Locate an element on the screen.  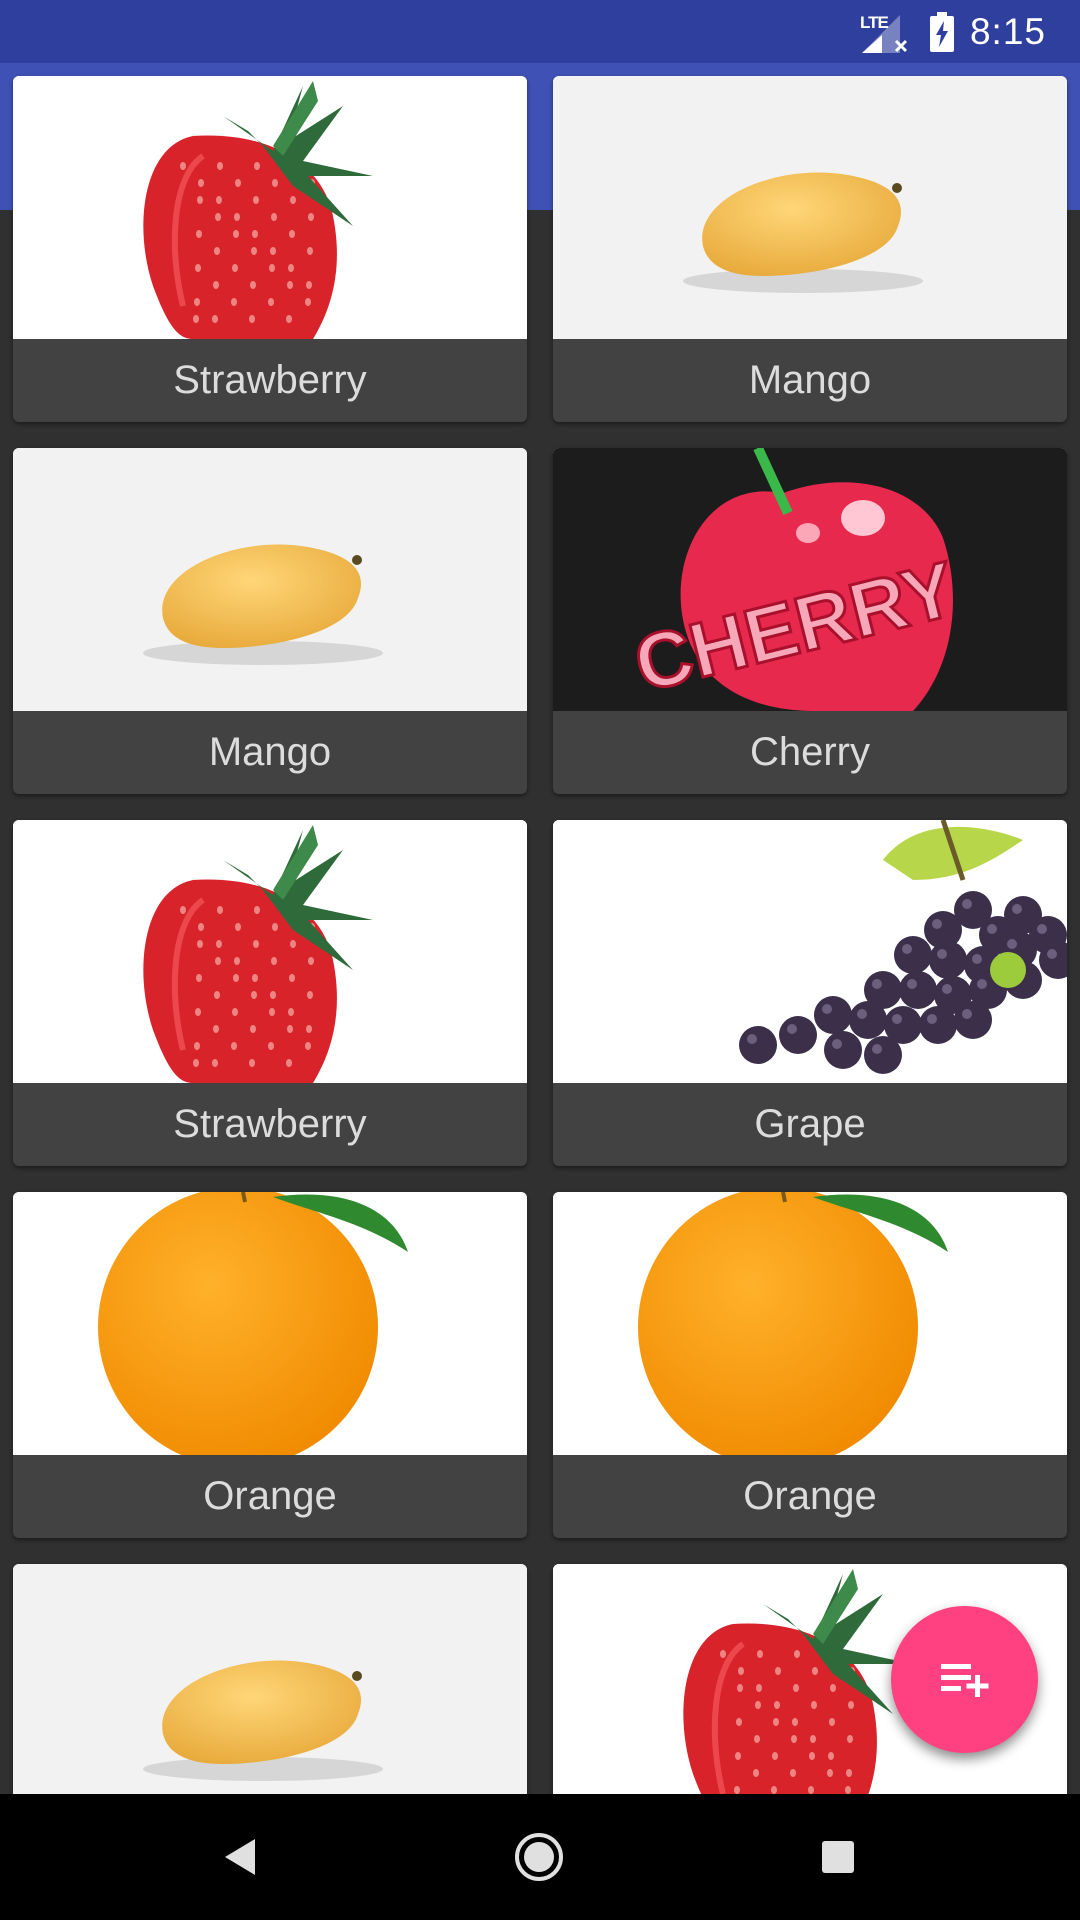
recents-button is located at coordinates (838, 1857).